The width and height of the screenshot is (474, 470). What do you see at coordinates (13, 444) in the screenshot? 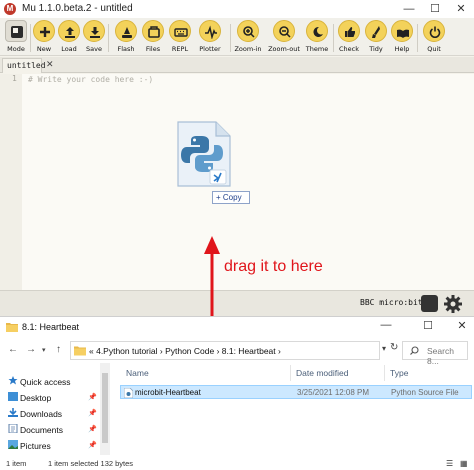
I see `pictures-icon` at bounding box center [13, 444].